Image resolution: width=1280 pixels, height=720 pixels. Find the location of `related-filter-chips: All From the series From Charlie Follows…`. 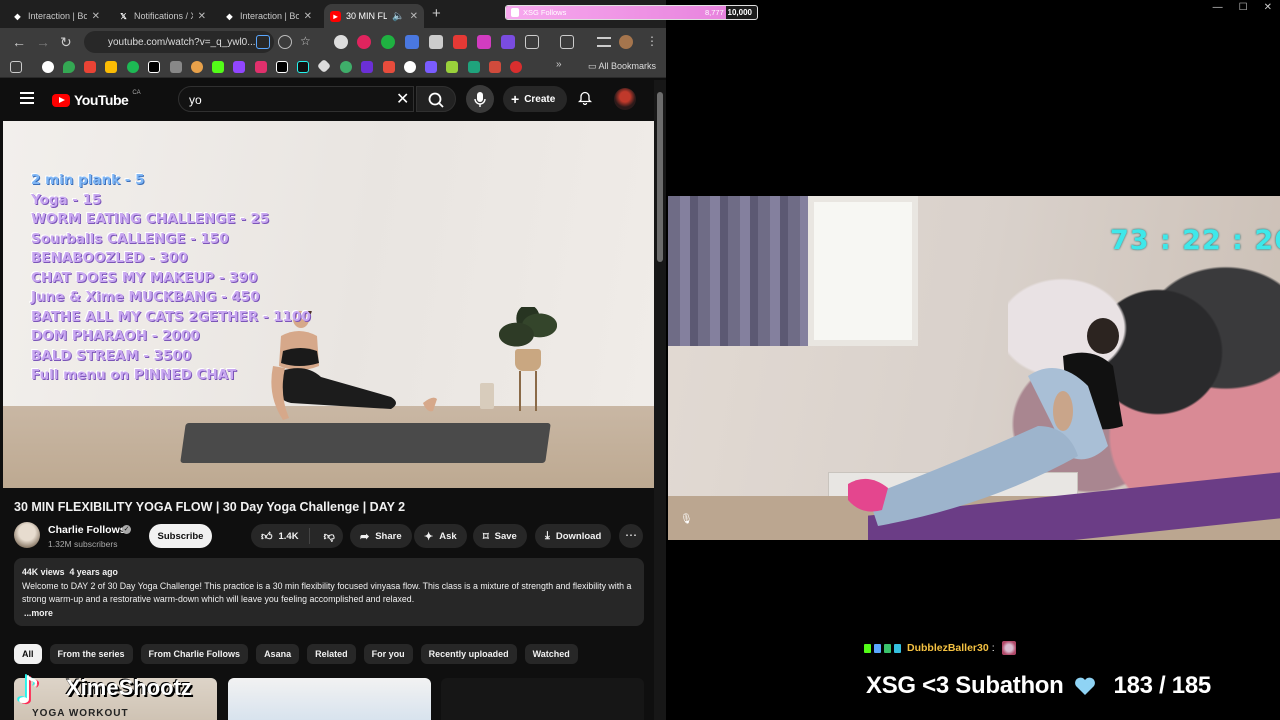

related-filter-chips: All From the series From Charlie Follows… is located at coordinates (296, 654).